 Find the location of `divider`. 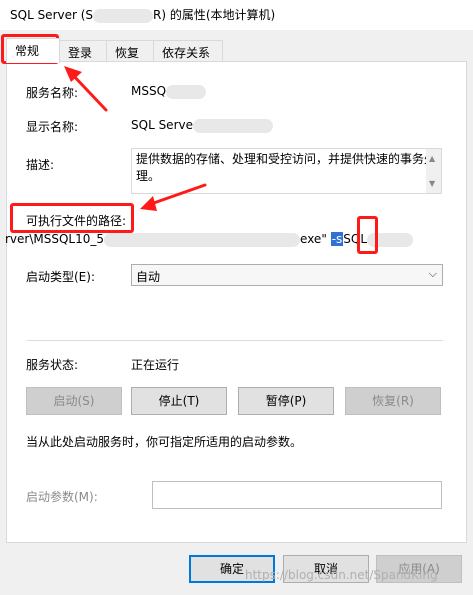

divider is located at coordinates (235, 340).